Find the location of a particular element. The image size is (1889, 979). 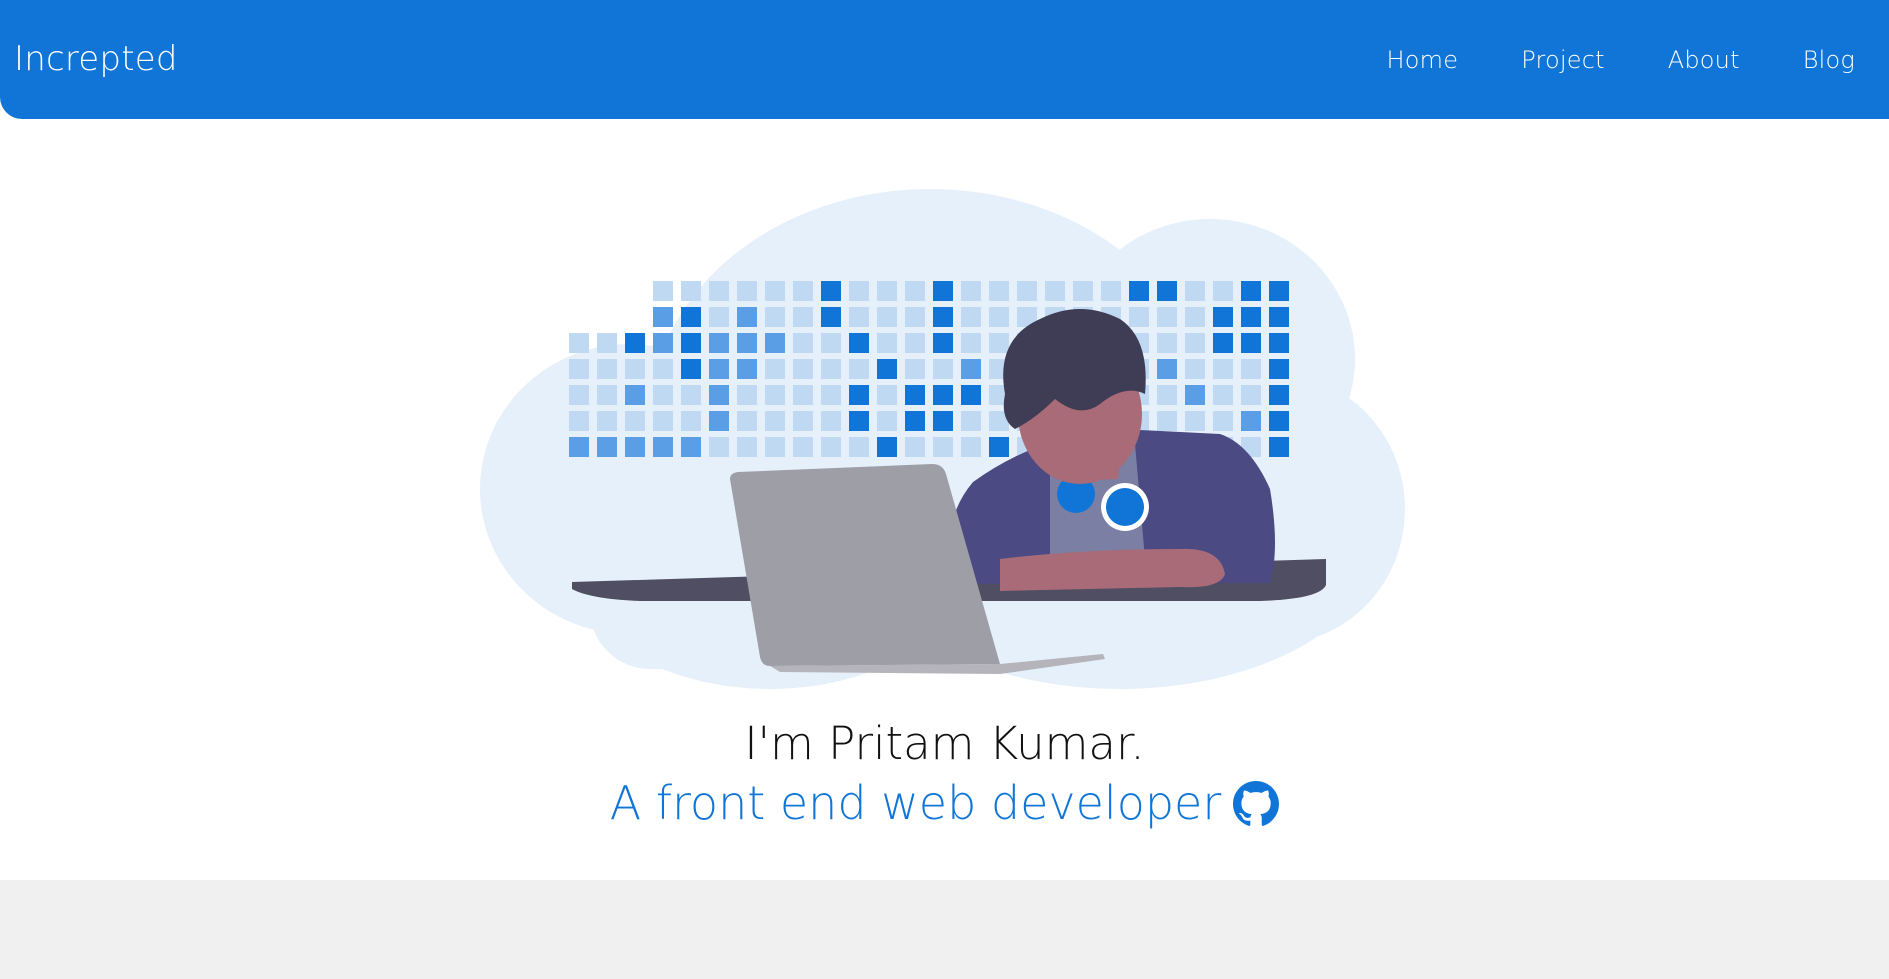

nav-link-about: About is located at coordinates (1704, 60).